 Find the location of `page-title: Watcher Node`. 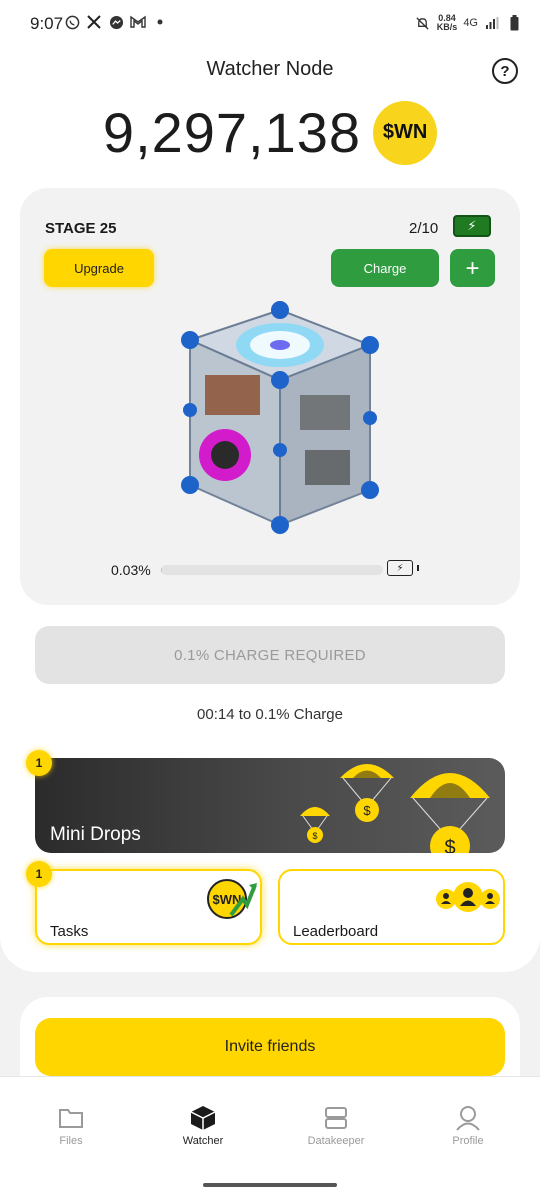

page-title: Watcher Node is located at coordinates (270, 69).